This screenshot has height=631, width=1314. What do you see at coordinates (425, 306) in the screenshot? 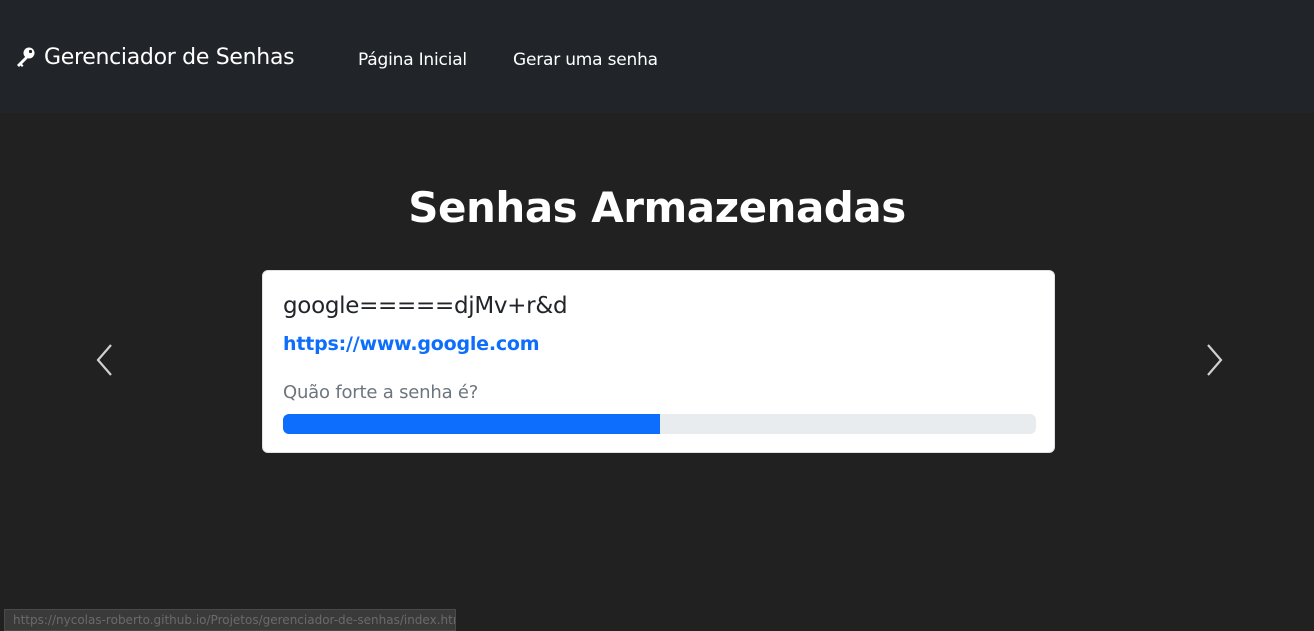
I see `password-text: google=====djMv+r&d` at bounding box center [425, 306].